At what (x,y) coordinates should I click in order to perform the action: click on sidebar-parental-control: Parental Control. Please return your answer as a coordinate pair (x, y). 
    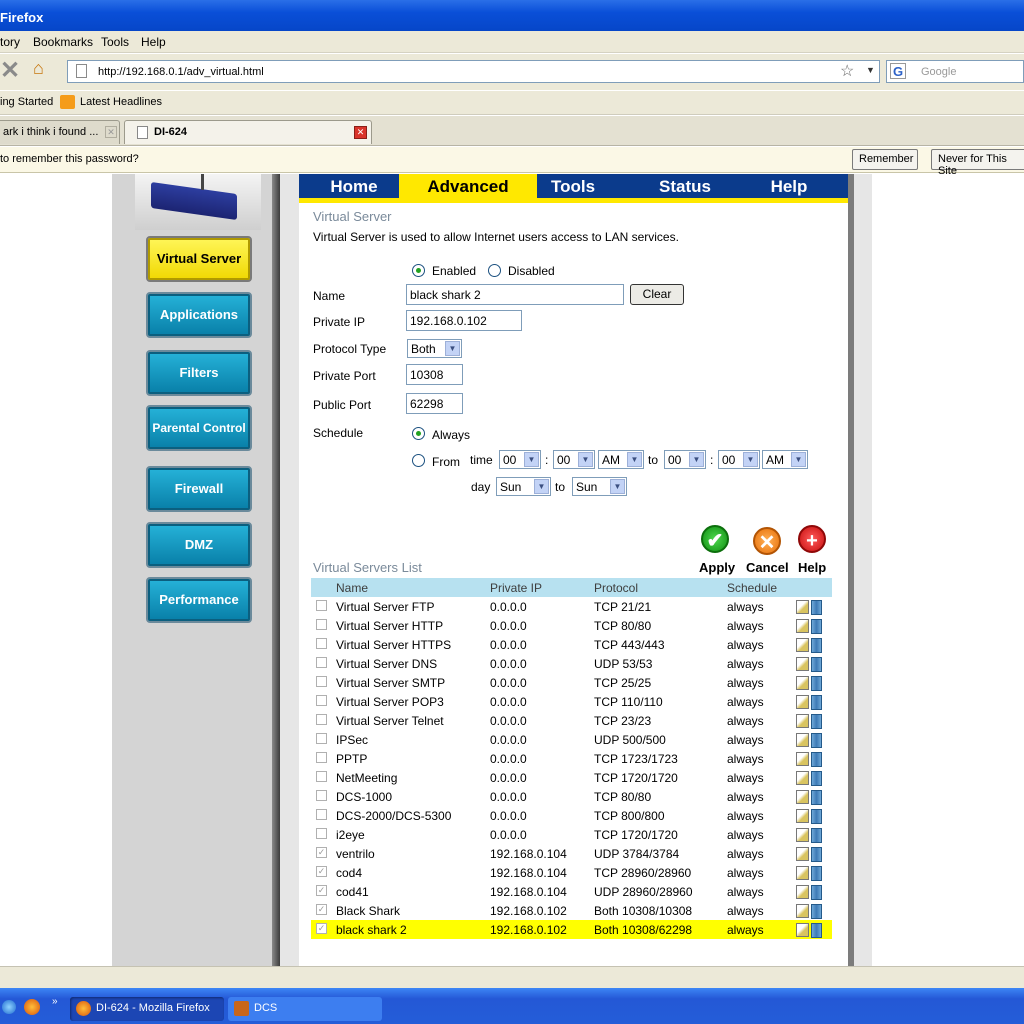
    Looking at the image, I should click on (199, 428).